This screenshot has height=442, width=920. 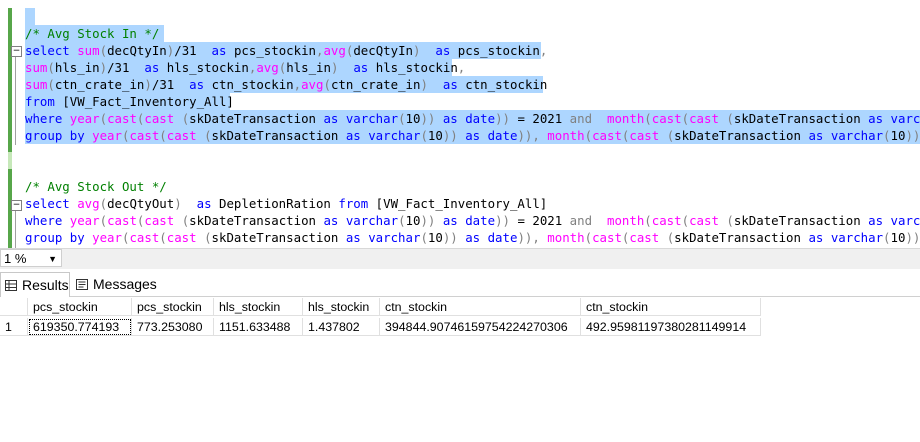 I want to click on code-token: /* Avg Stock Out */, so click(x=96, y=186).